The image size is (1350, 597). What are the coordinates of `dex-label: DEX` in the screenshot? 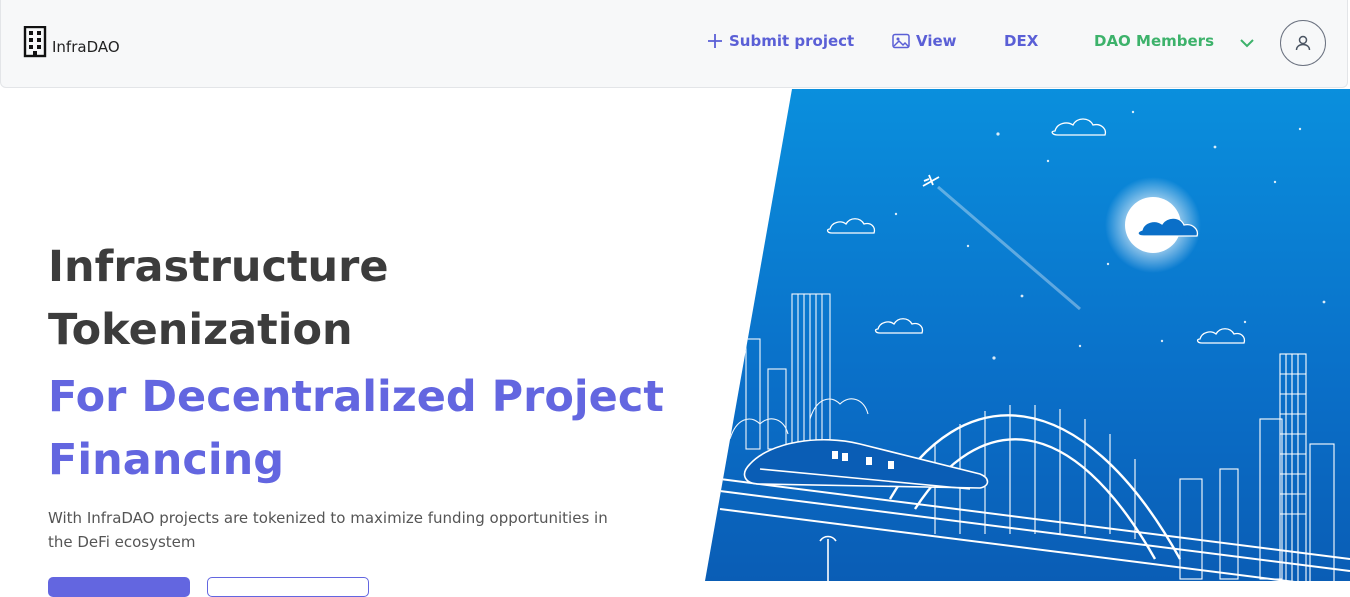 It's located at (1021, 41).